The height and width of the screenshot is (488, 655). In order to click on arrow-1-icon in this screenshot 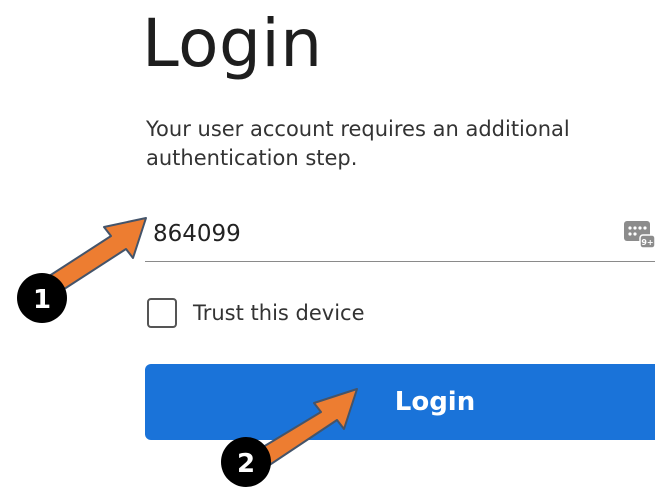, I will do `click(94, 255)`.